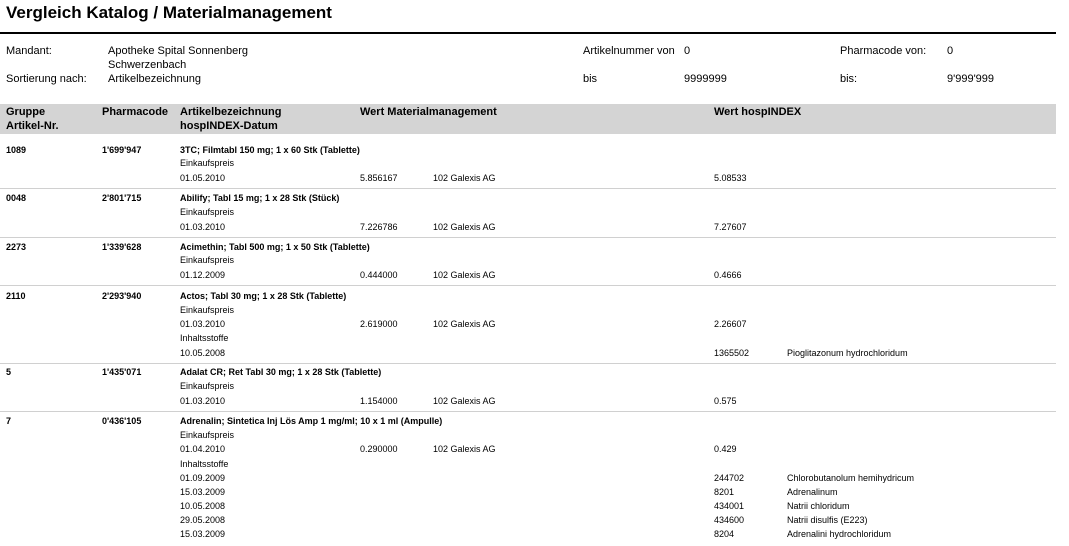 This screenshot has height=546, width=1069. I want to click on mandant-value-line2: Schwerzenbach, so click(147, 65).